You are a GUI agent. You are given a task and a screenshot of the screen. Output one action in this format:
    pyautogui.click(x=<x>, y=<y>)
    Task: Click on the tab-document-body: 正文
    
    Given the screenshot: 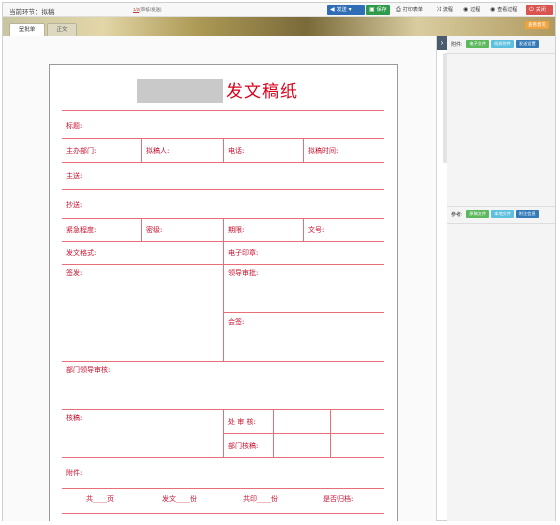 What is the action you would take?
    pyautogui.click(x=62, y=29)
    